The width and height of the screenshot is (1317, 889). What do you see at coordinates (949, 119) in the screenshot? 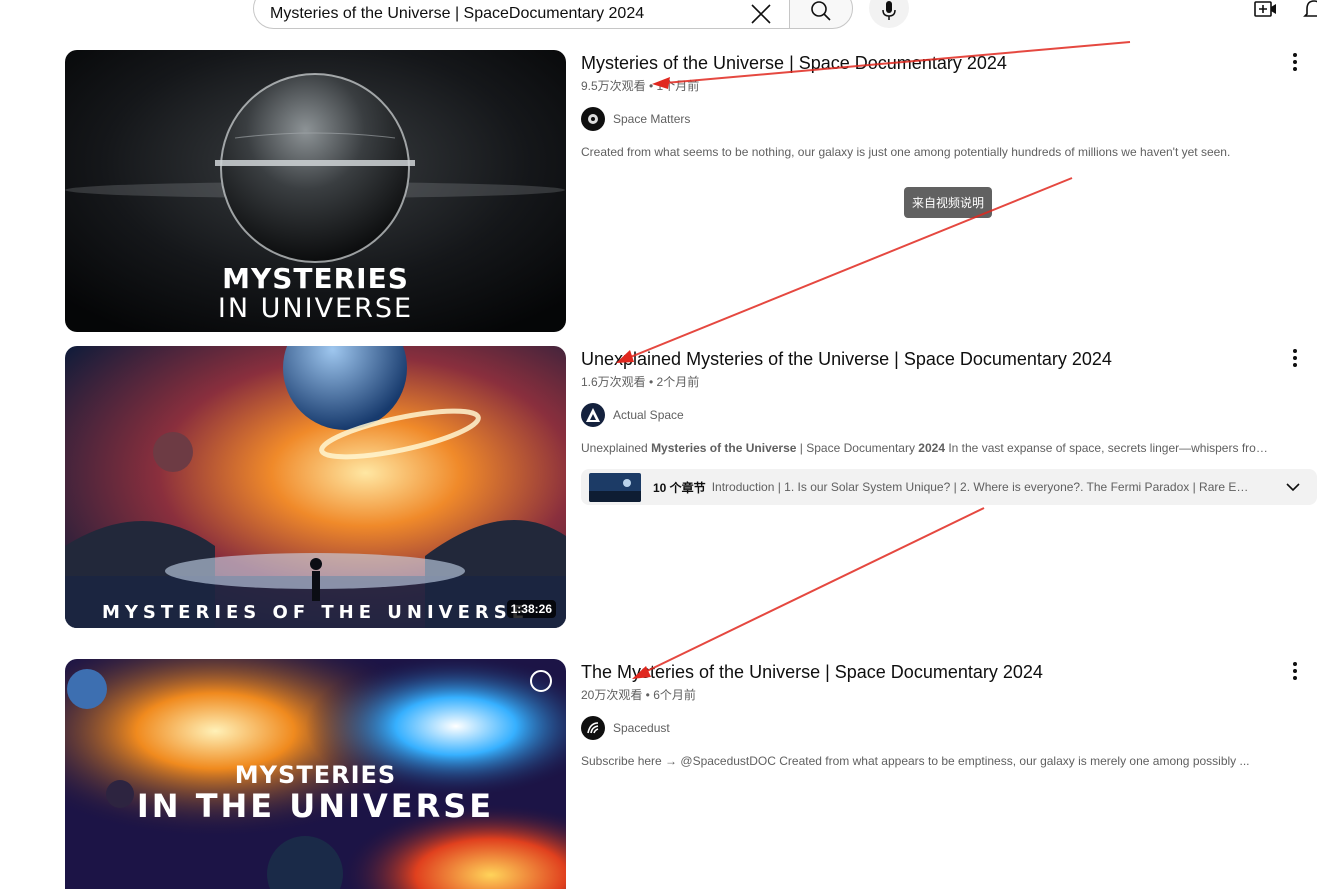
I see `channel-row: Space Matters` at bounding box center [949, 119].